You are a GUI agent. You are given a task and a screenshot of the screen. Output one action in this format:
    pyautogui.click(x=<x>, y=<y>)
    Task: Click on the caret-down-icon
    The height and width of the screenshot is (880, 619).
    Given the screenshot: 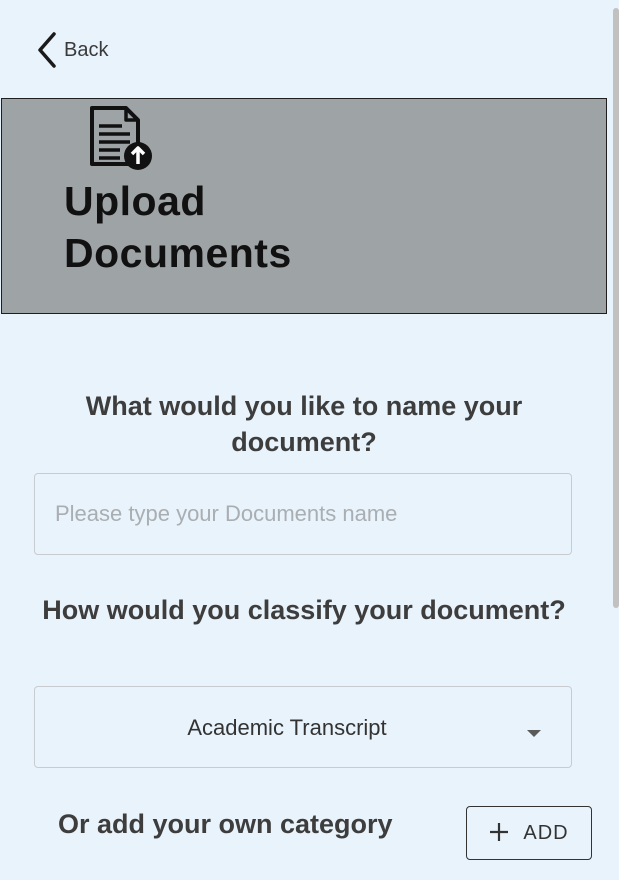 What is the action you would take?
    pyautogui.click(x=534, y=734)
    